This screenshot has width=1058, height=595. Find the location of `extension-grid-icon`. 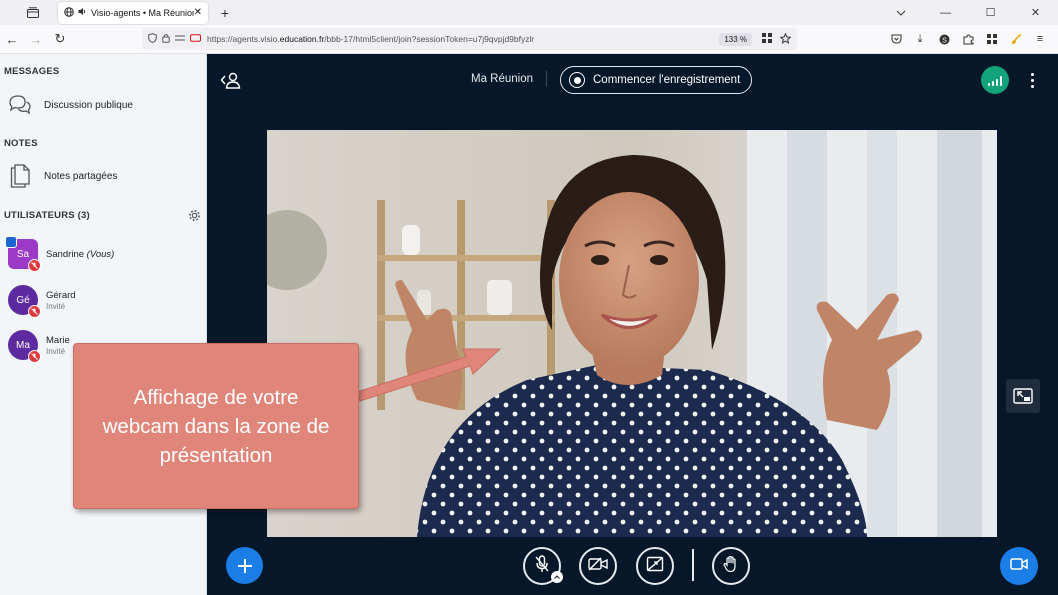

extension-grid-icon is located at coordinates (767, 39).